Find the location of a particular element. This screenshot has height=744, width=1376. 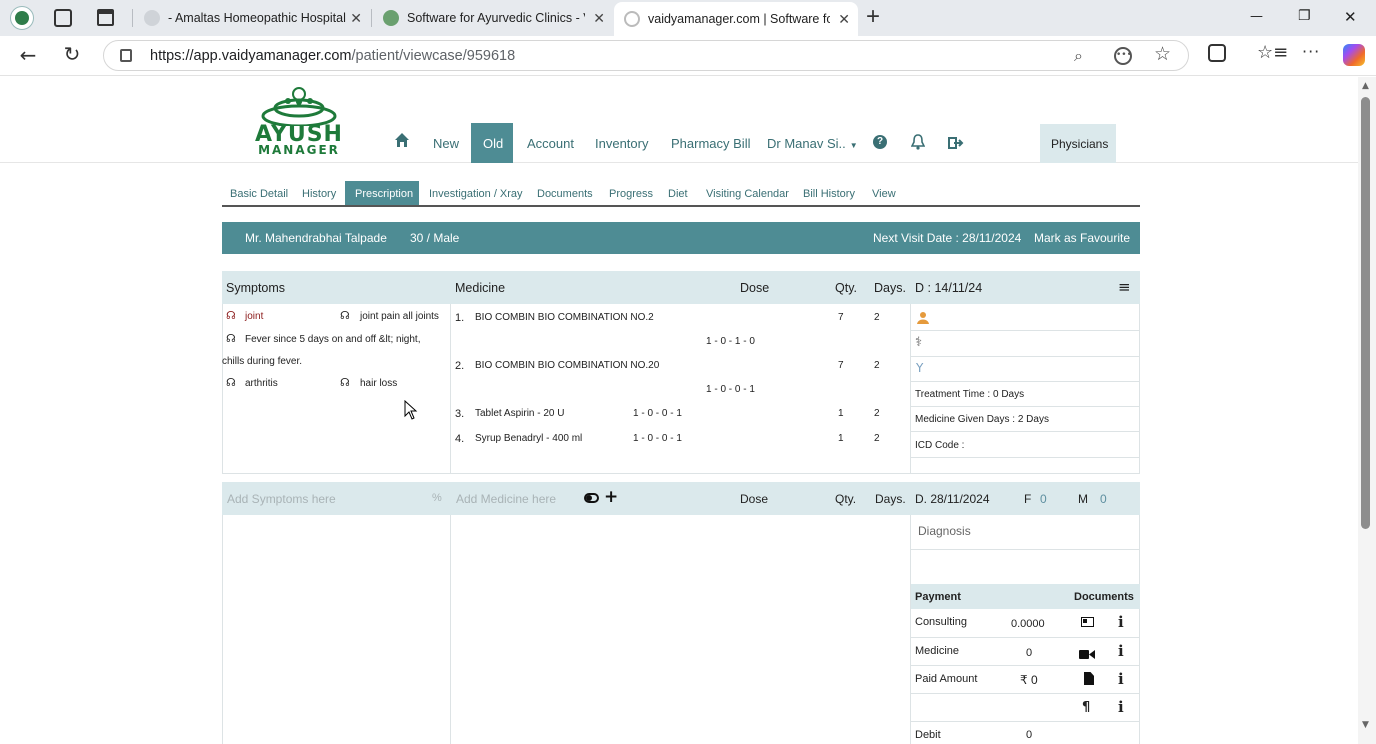

previous-date: D : 14/11/24 is located at coordinates (949, 288).